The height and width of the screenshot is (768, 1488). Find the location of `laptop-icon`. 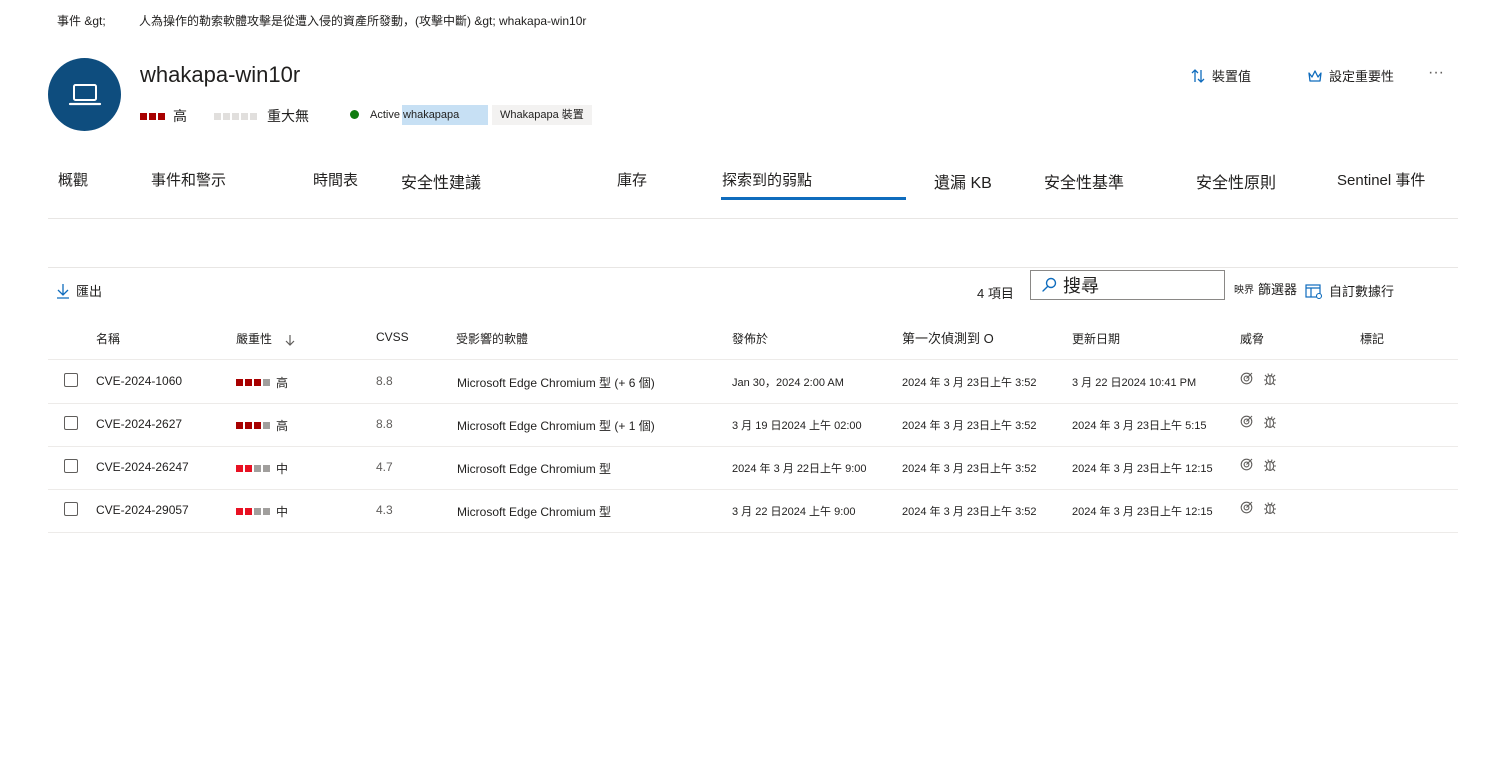

laptop-icon is located at coordinates (84, 94).